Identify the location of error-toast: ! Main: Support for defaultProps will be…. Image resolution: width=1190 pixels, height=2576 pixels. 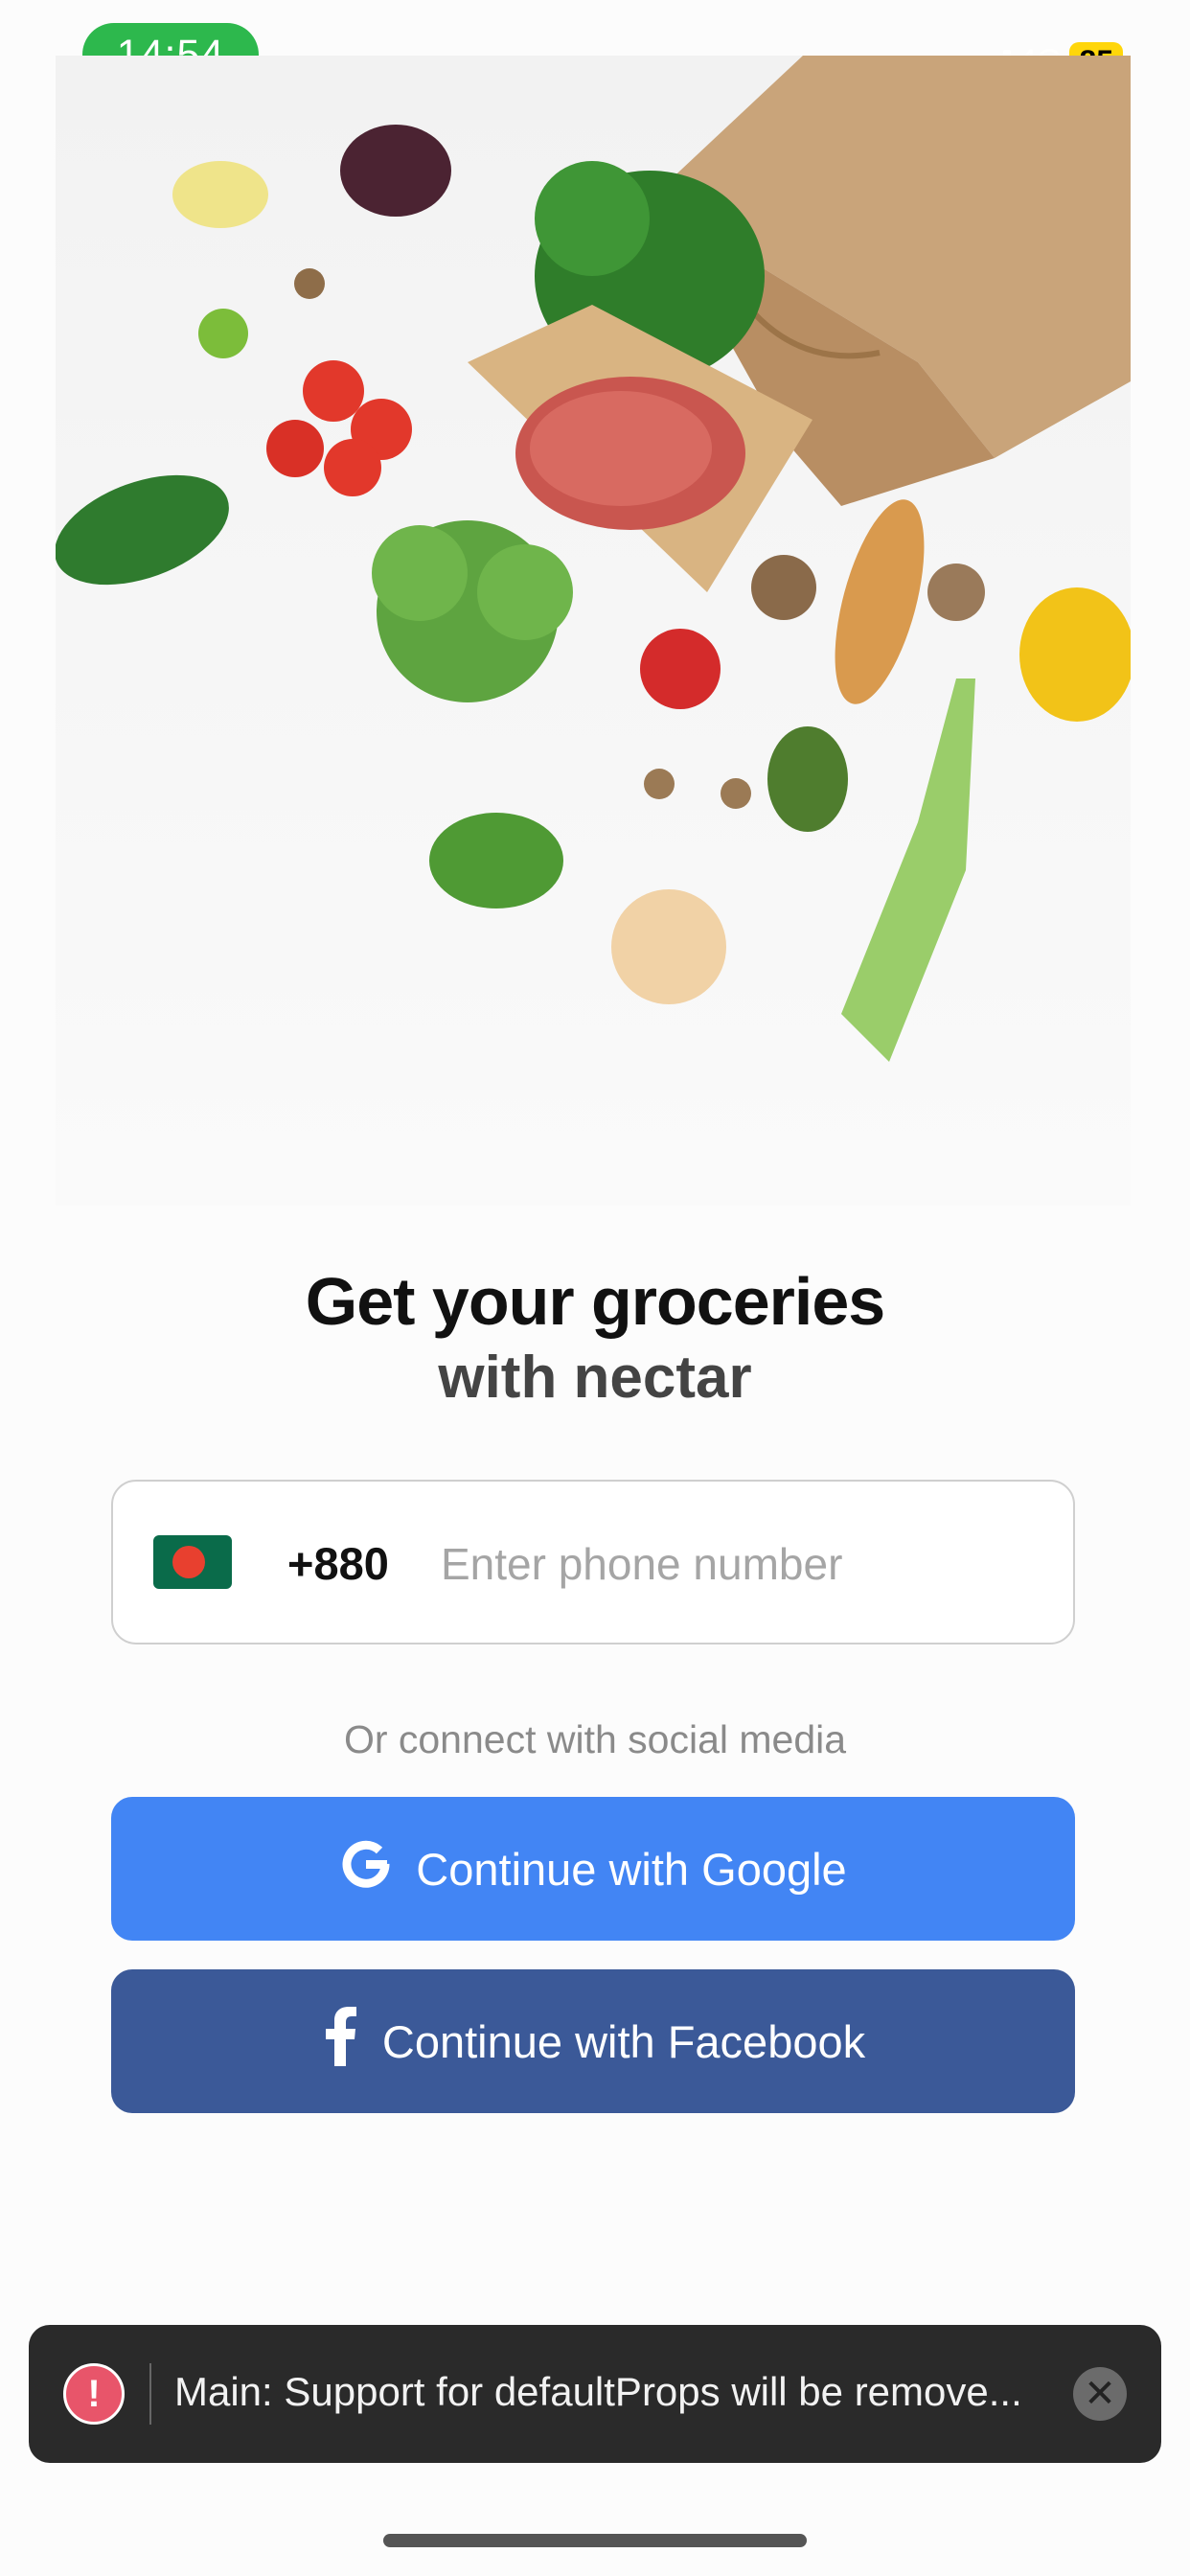
(595, 2394).